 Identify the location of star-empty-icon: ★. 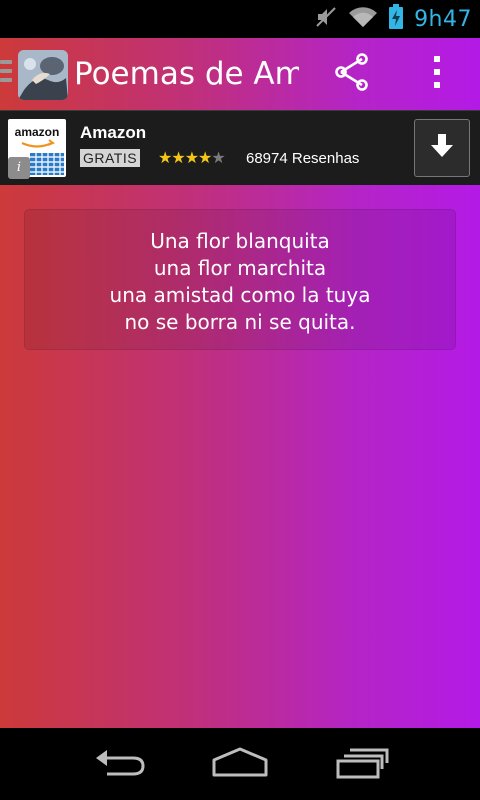
(218, 157).